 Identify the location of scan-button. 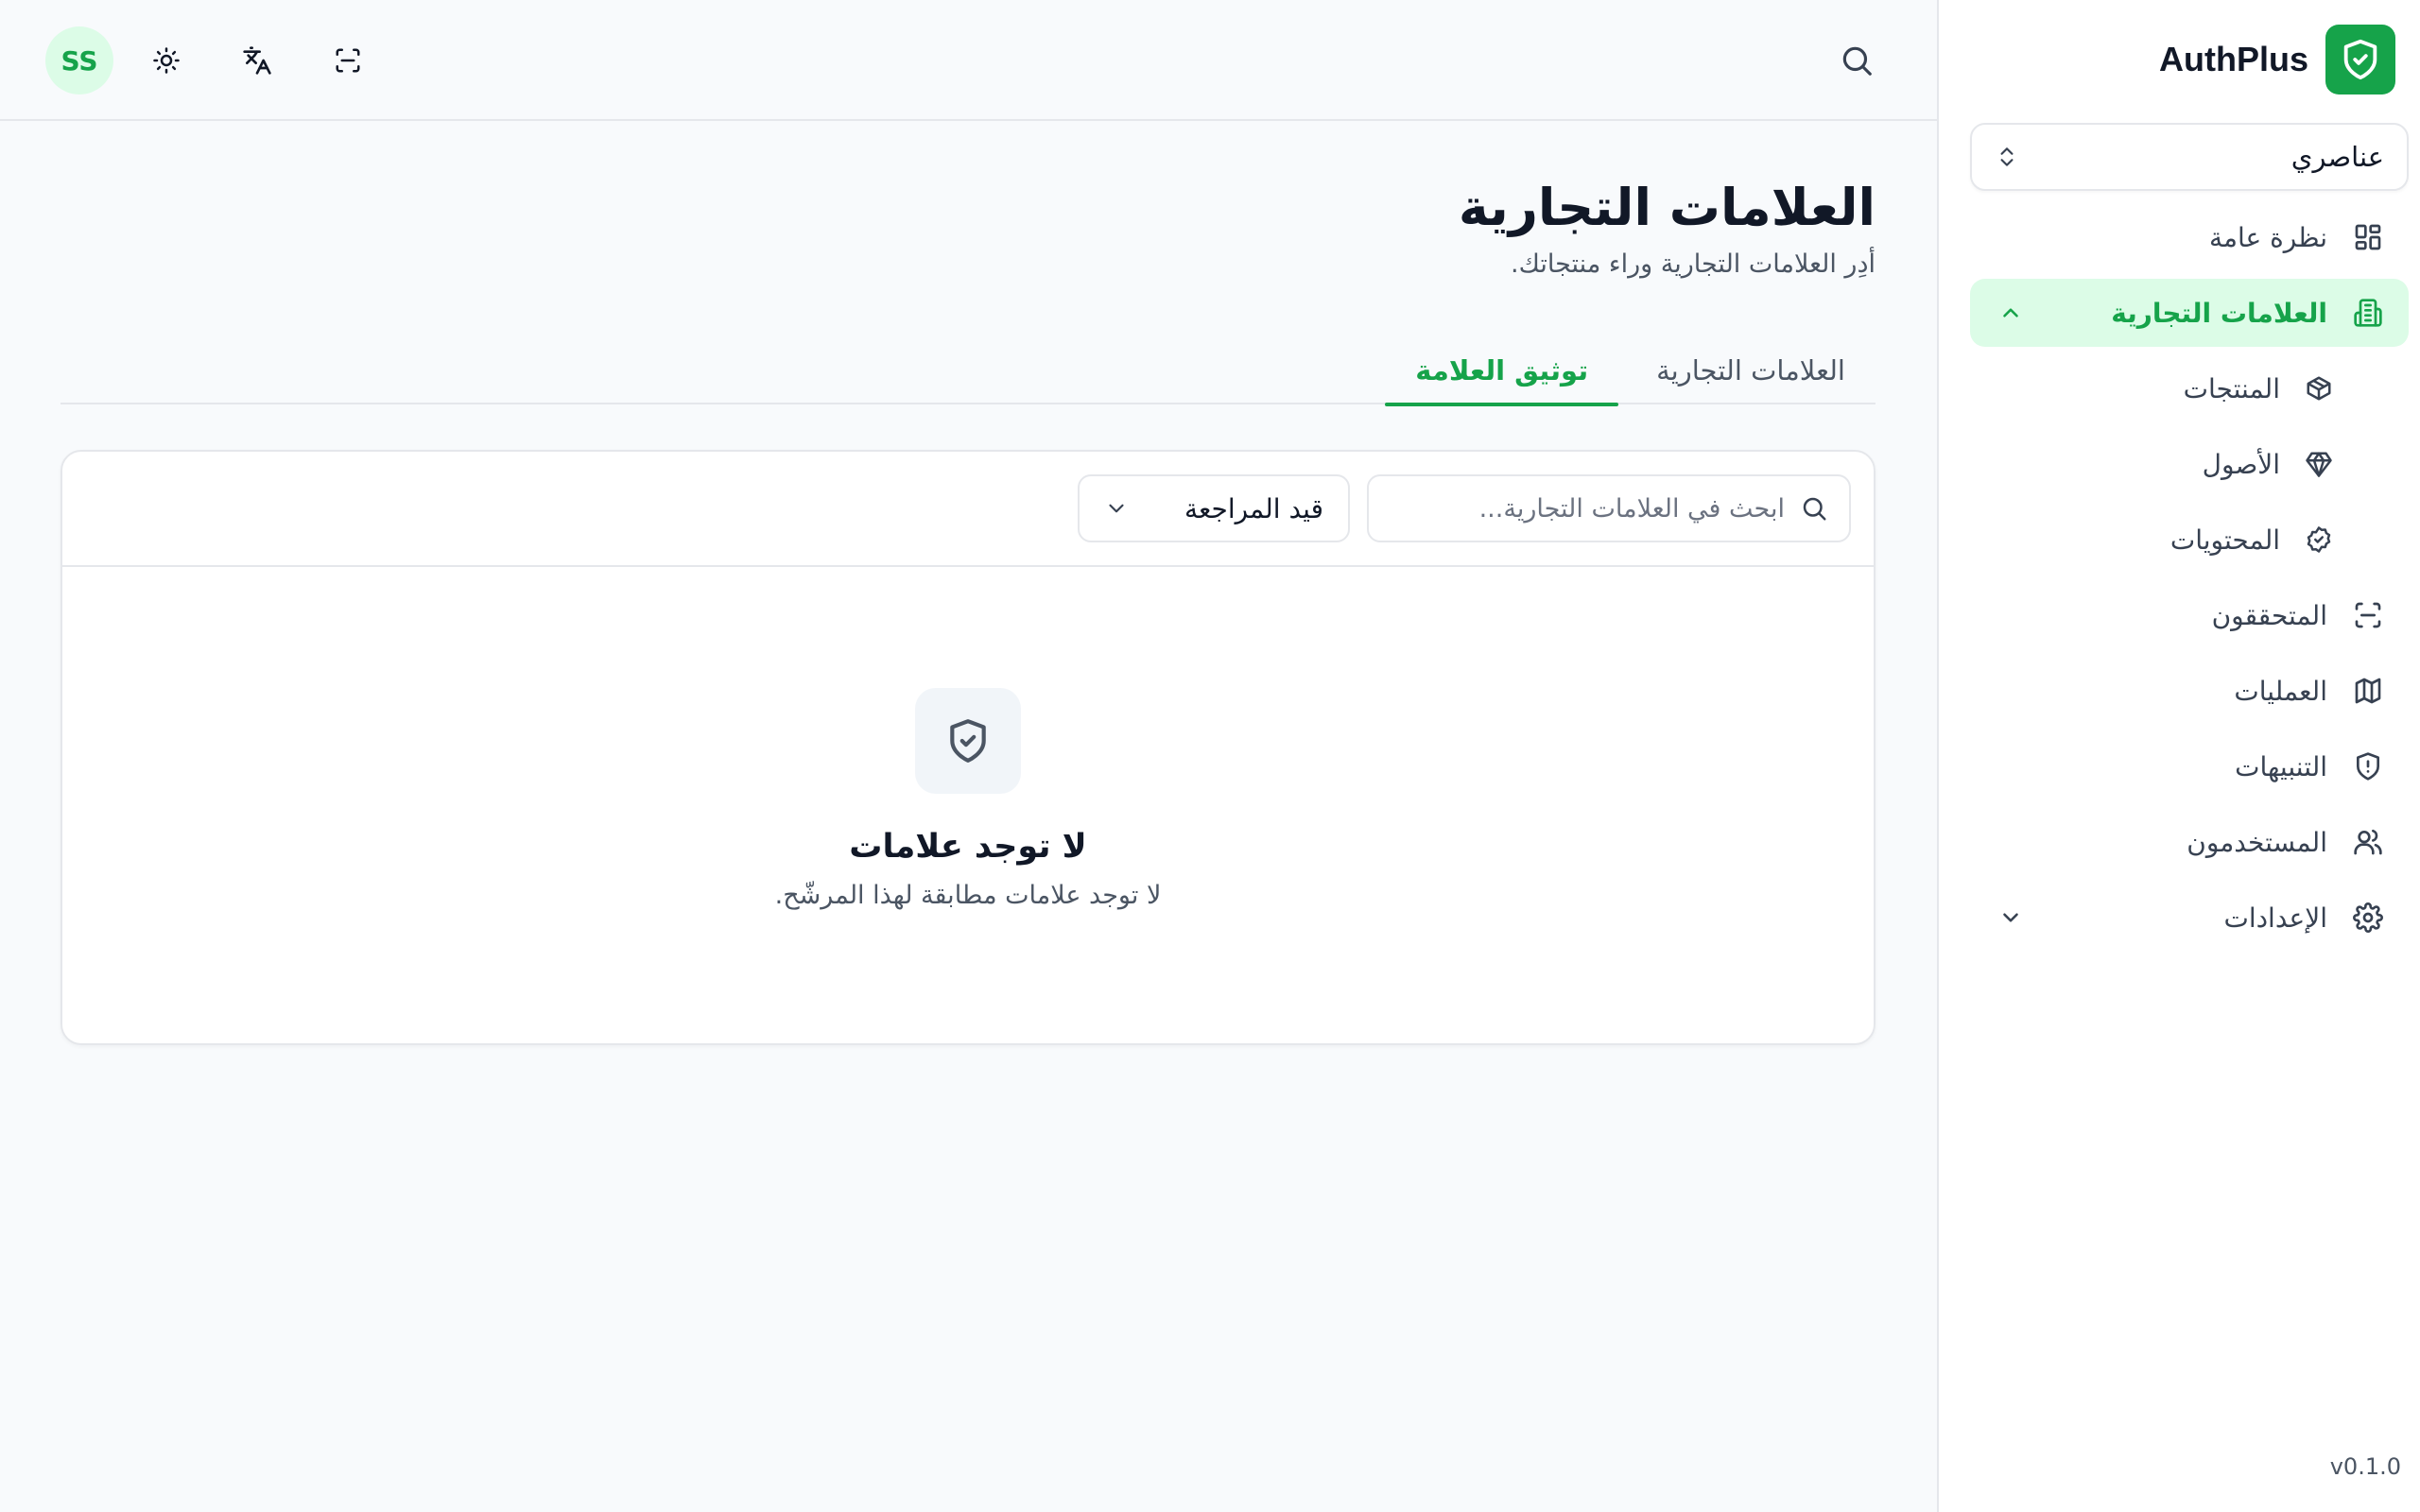
(348, 60).